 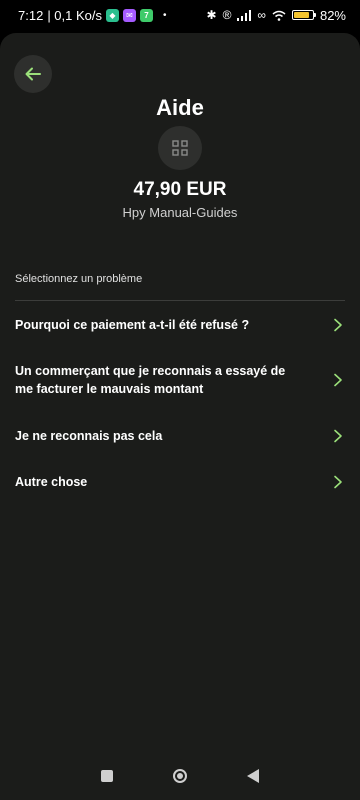 I want to click on help-option-refused: Pourquoi ce paiement a-t-il été refusé ?, so click(x=180, y=325).